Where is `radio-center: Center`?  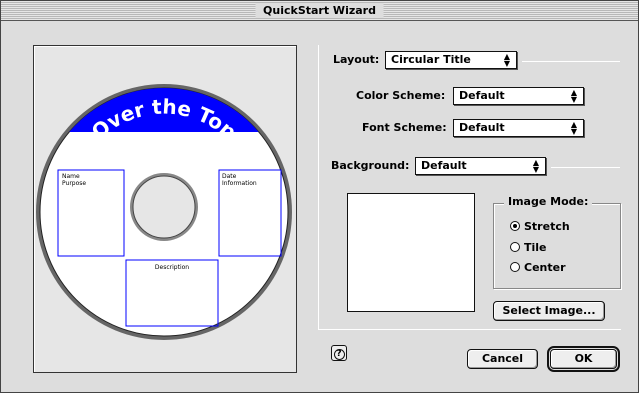
radio-center: Center is located at coordinates (538, 268).